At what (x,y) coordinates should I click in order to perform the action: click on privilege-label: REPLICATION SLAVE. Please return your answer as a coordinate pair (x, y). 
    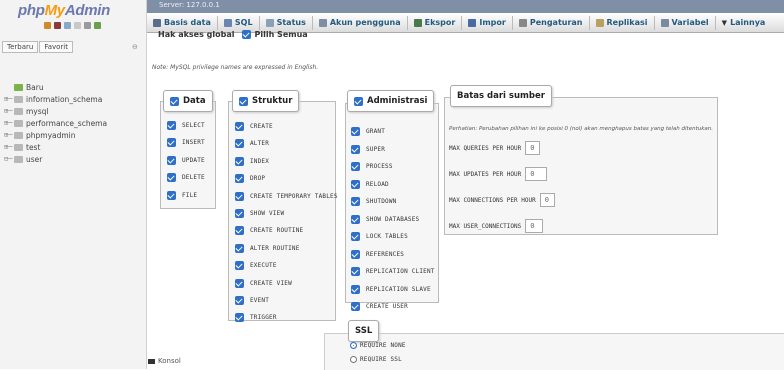
    Looking at the image, I should click on (398, 289).